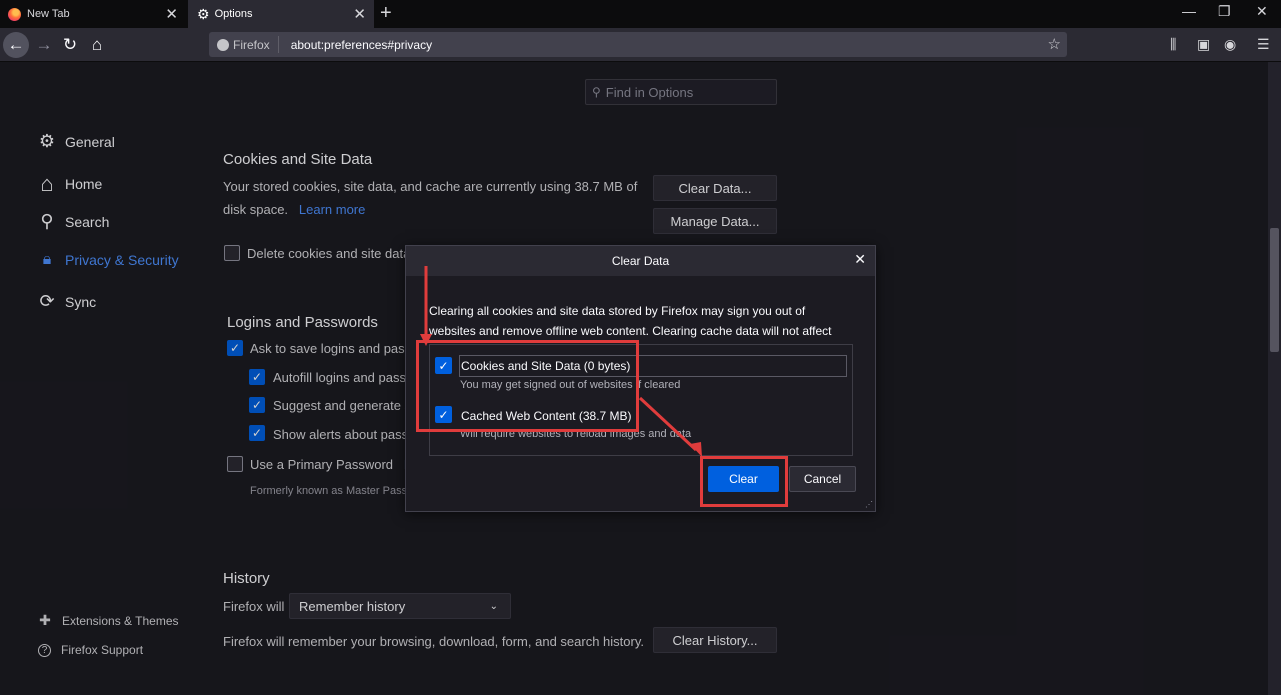  Describe the element at coordinates (869, 504) in the screenshot. I see `resize-grip-icon: ⋰` at that location.